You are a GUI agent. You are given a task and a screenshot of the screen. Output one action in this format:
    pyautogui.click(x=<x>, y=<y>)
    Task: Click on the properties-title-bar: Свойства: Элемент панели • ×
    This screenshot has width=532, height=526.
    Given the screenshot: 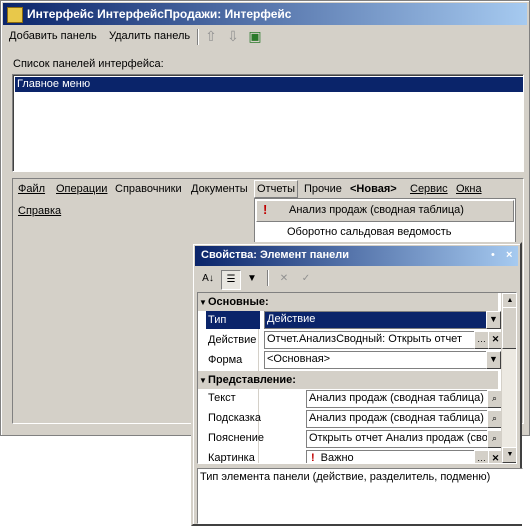 What is the action you would take?
    pyautogui.click(x=356, y=256)
    